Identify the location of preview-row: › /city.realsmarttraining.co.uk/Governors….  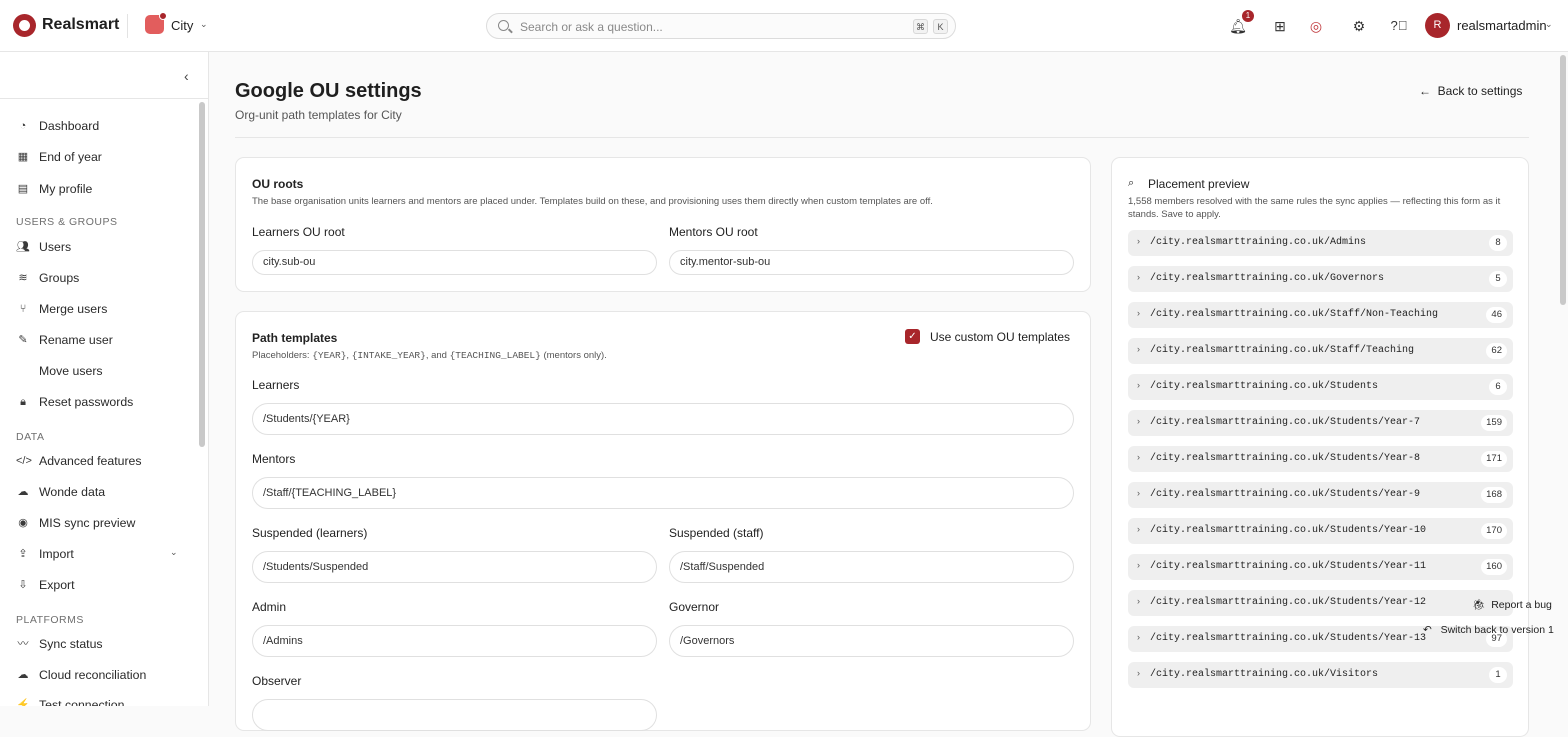
(1320, 279).